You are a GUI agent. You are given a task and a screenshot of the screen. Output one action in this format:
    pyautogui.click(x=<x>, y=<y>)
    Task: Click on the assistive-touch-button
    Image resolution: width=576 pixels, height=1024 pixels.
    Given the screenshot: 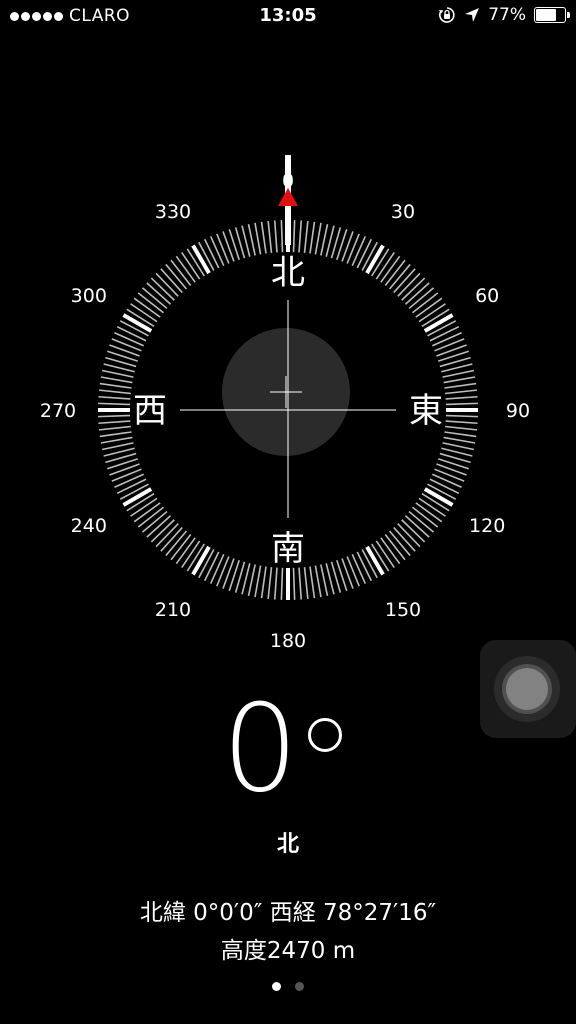 What is the action you would take?
    pyautogui.click(x=528, y=689)
    